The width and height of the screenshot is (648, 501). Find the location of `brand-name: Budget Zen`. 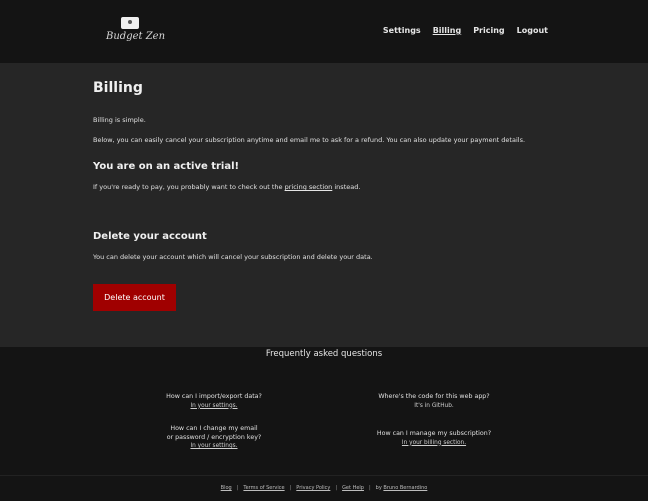

brand-name: Budget Zen is located at coordinates (136, 36).